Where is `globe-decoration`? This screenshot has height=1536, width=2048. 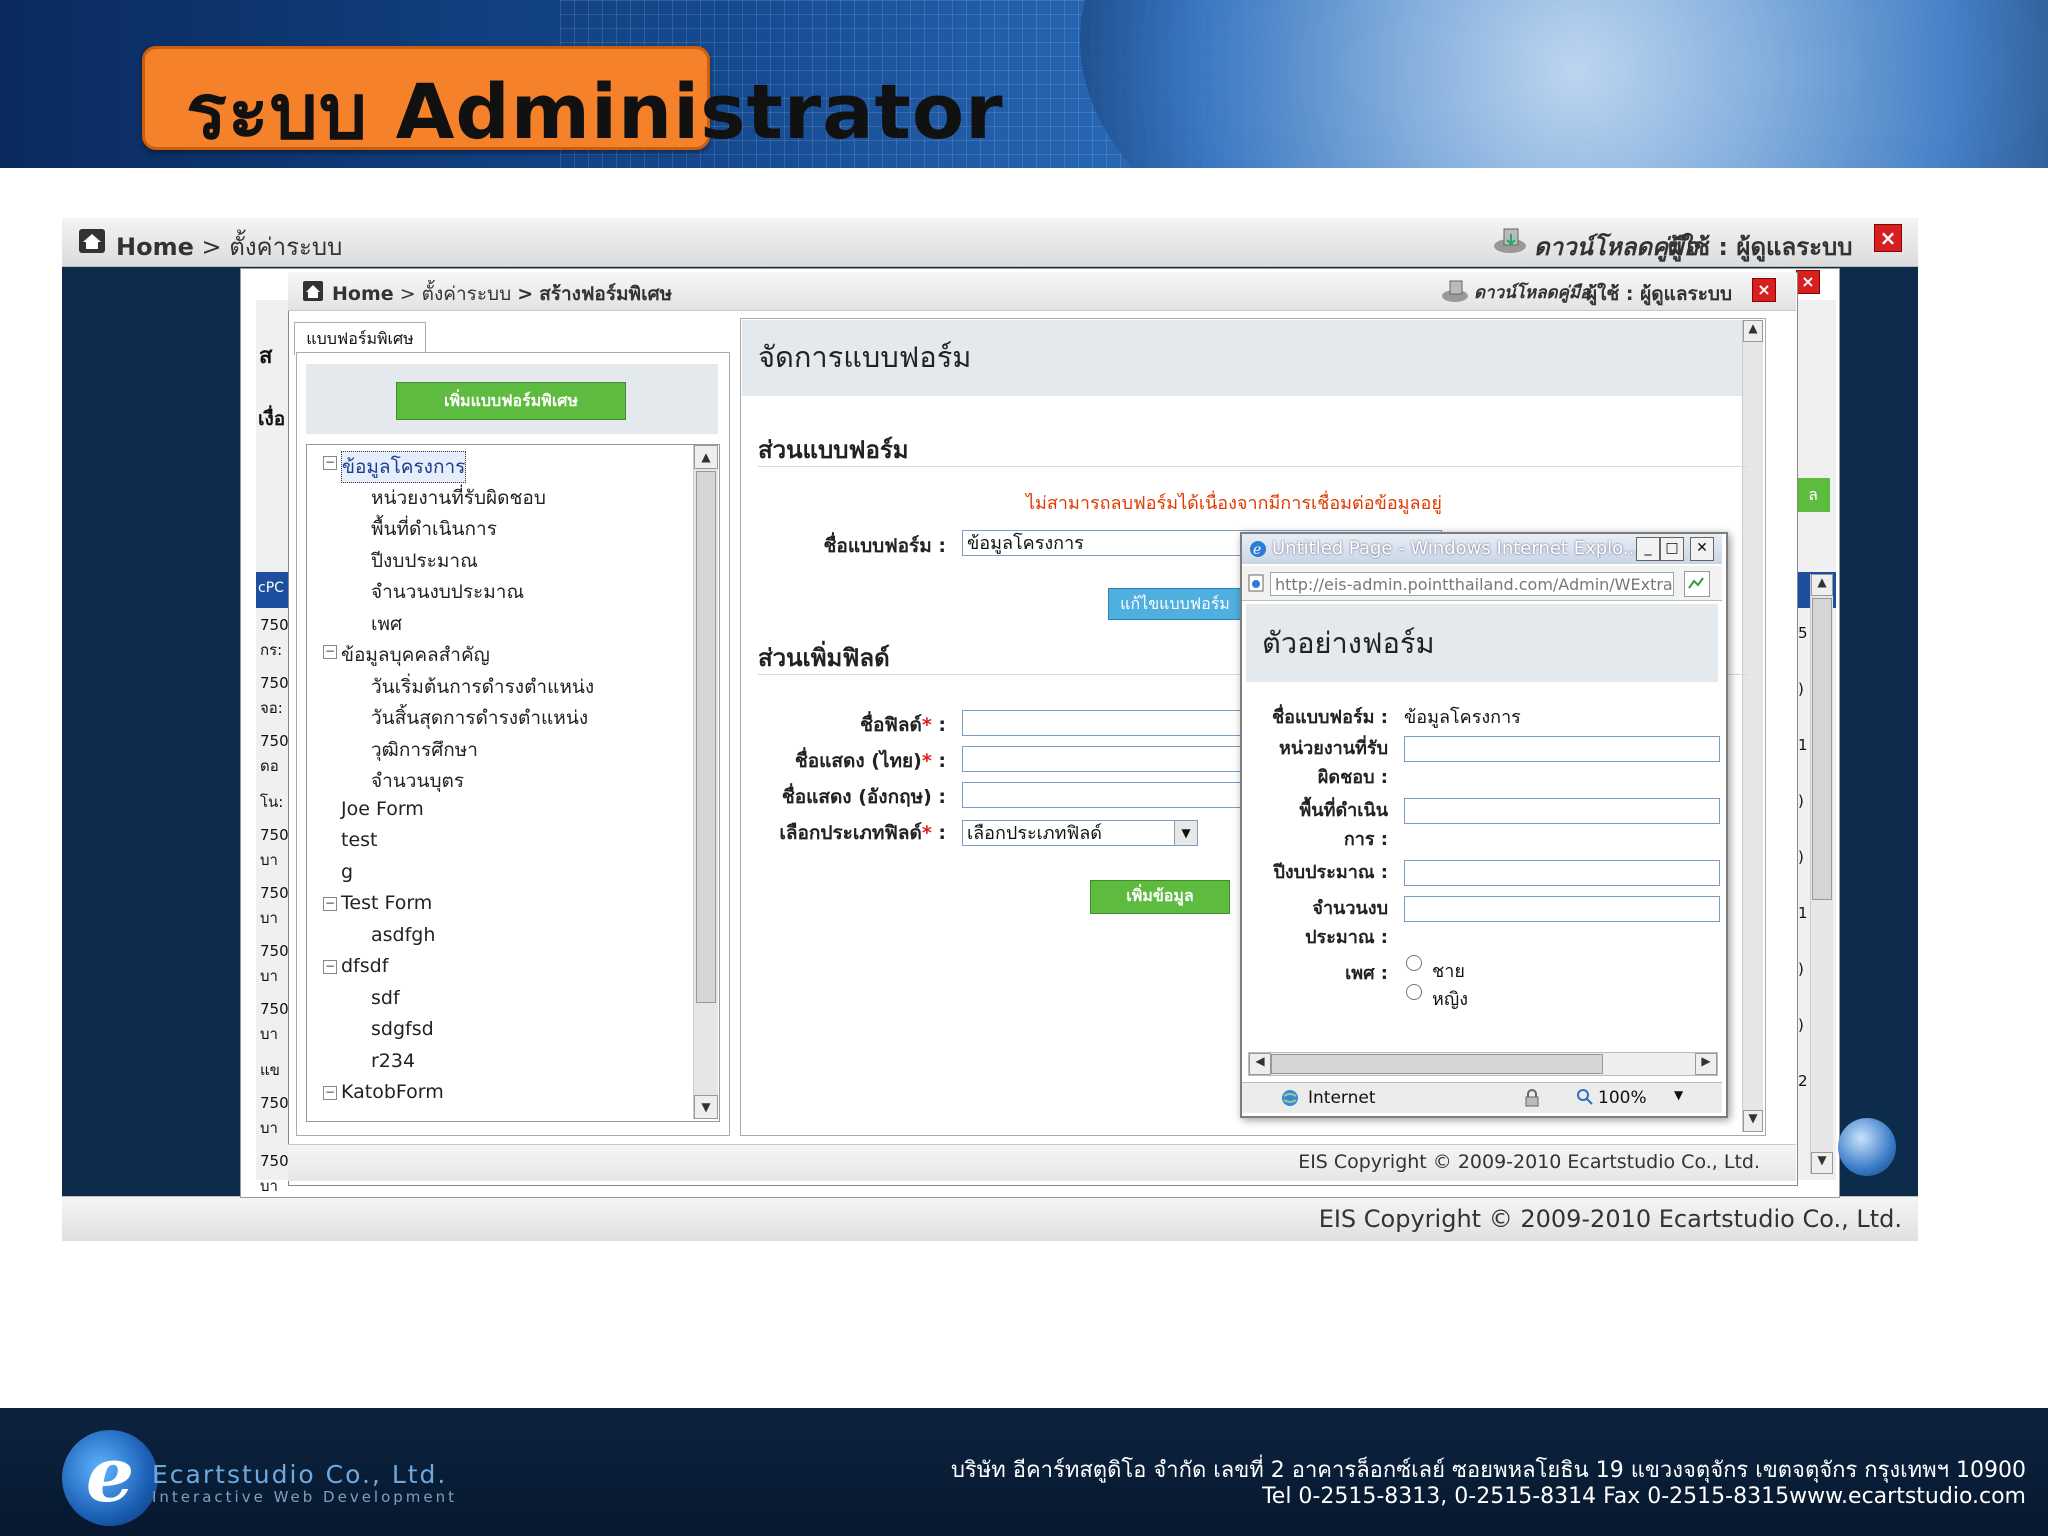 globe-decoration is located at coordinates (1564, 84).